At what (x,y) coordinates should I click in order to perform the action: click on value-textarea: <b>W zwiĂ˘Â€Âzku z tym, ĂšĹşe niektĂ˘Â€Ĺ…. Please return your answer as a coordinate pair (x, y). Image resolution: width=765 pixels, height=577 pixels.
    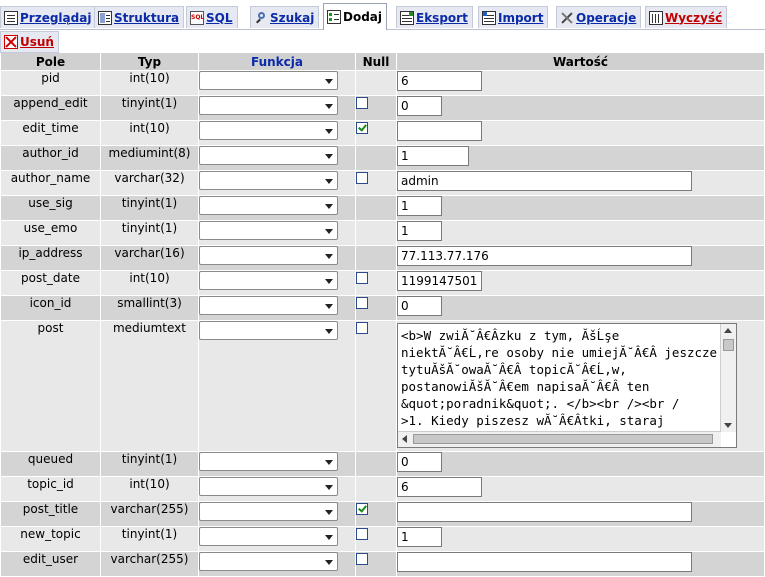
    Looking at the image, I should click on (567, 385).